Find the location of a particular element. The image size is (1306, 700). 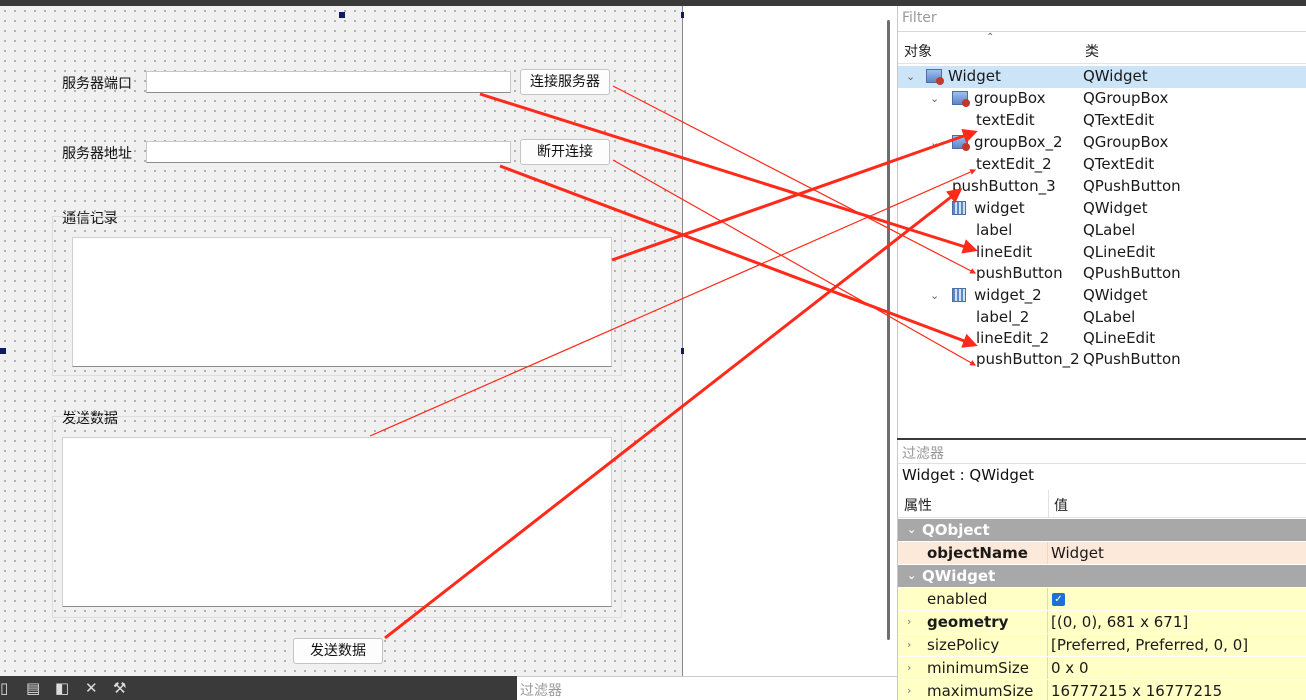

arrow-port-to-lineedit is located at coordinates (728, 173).